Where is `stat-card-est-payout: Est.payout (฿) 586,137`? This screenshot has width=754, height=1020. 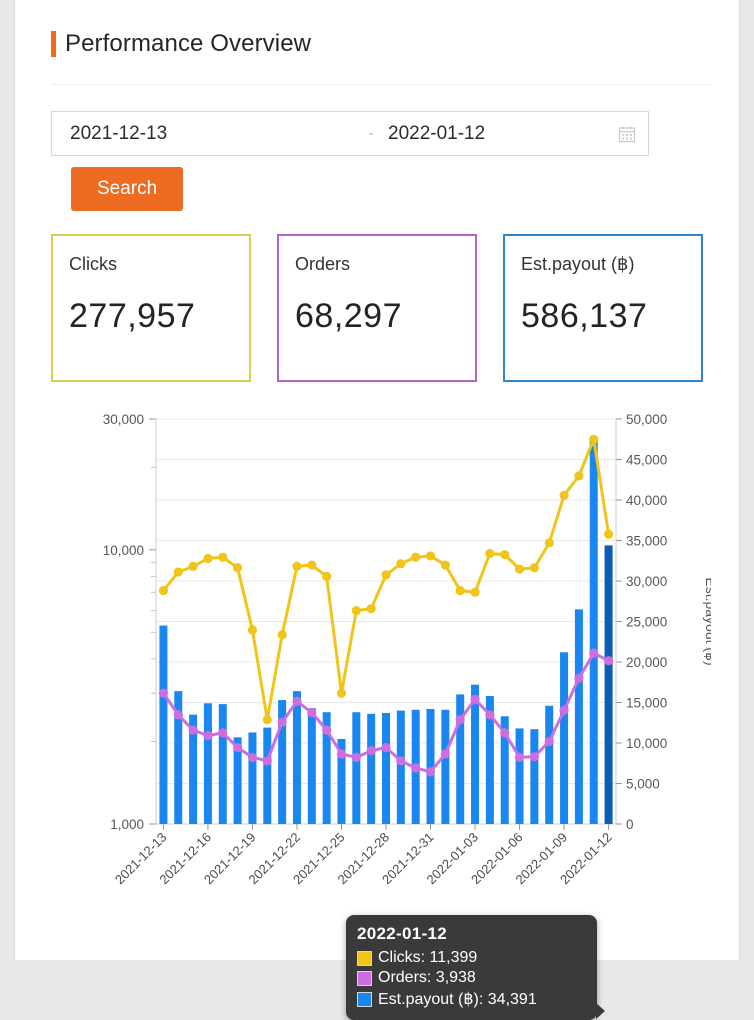 stat-card-est-payout: Est.payout (฿) 586,137 is located at coordinates (603, 308).